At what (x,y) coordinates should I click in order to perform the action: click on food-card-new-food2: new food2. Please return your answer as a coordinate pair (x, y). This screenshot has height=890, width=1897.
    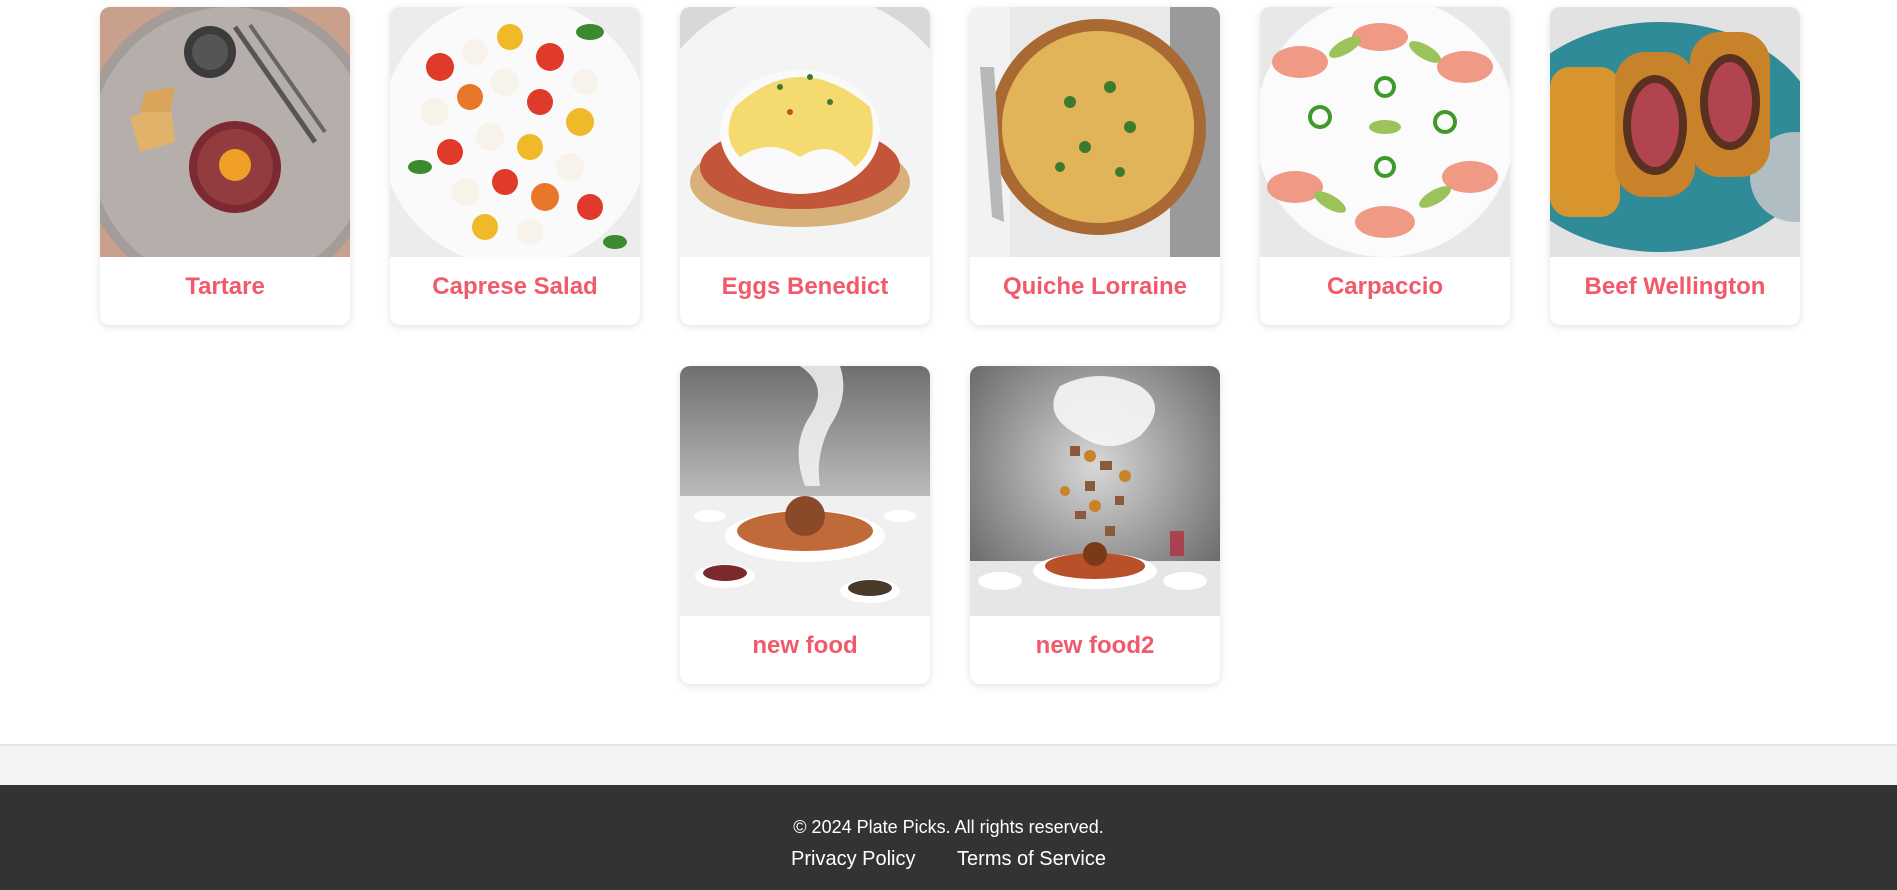
    Looking at the image, I should click on (1095, 525).